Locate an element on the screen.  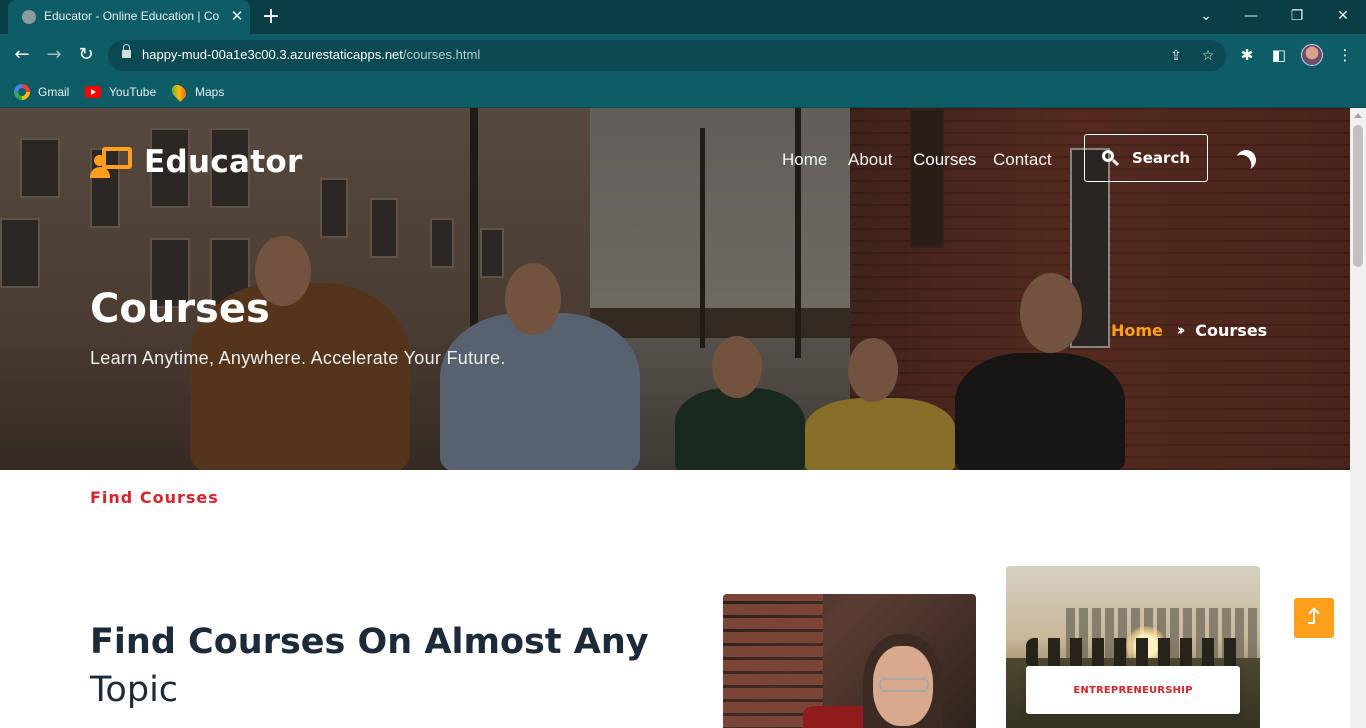
search-button: Search is located at coordinates (1146, 158).